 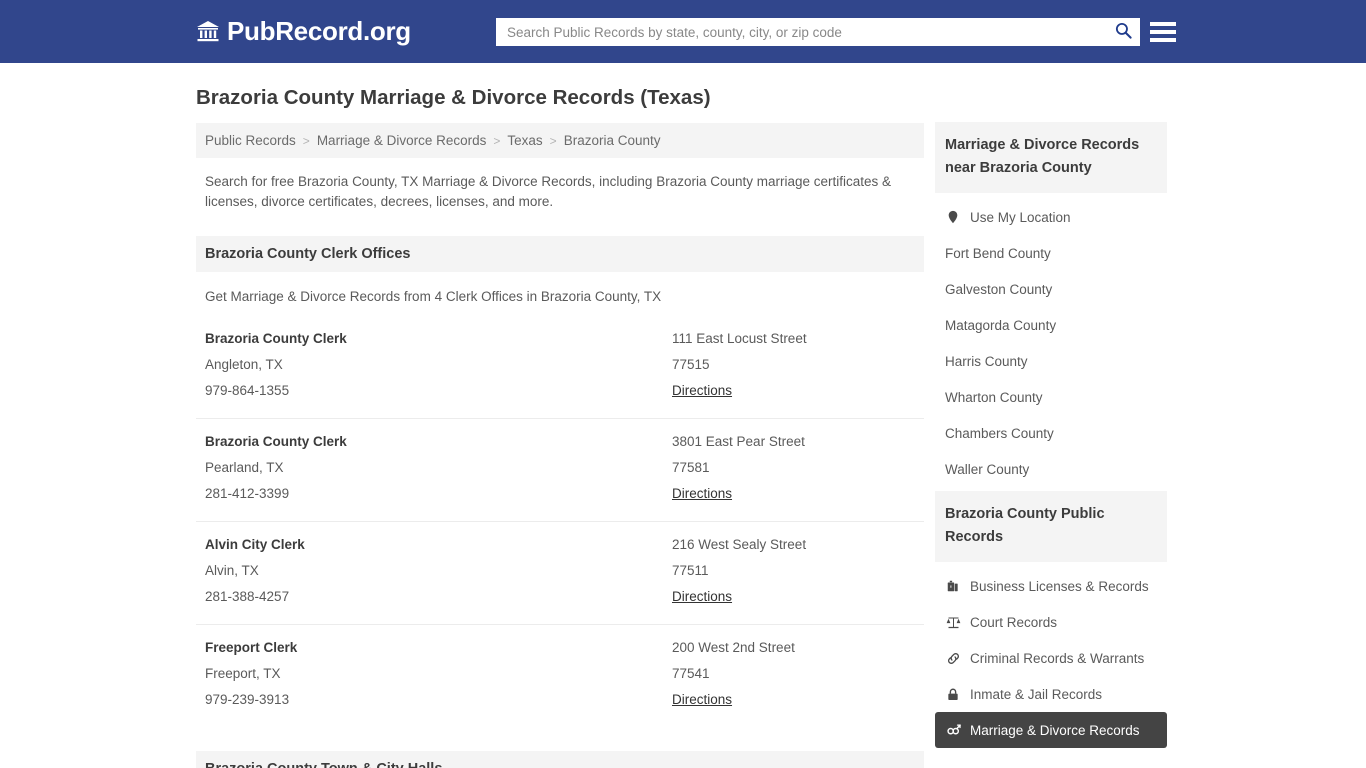 I want to click on search-icon, so click(x=1123, y=32).